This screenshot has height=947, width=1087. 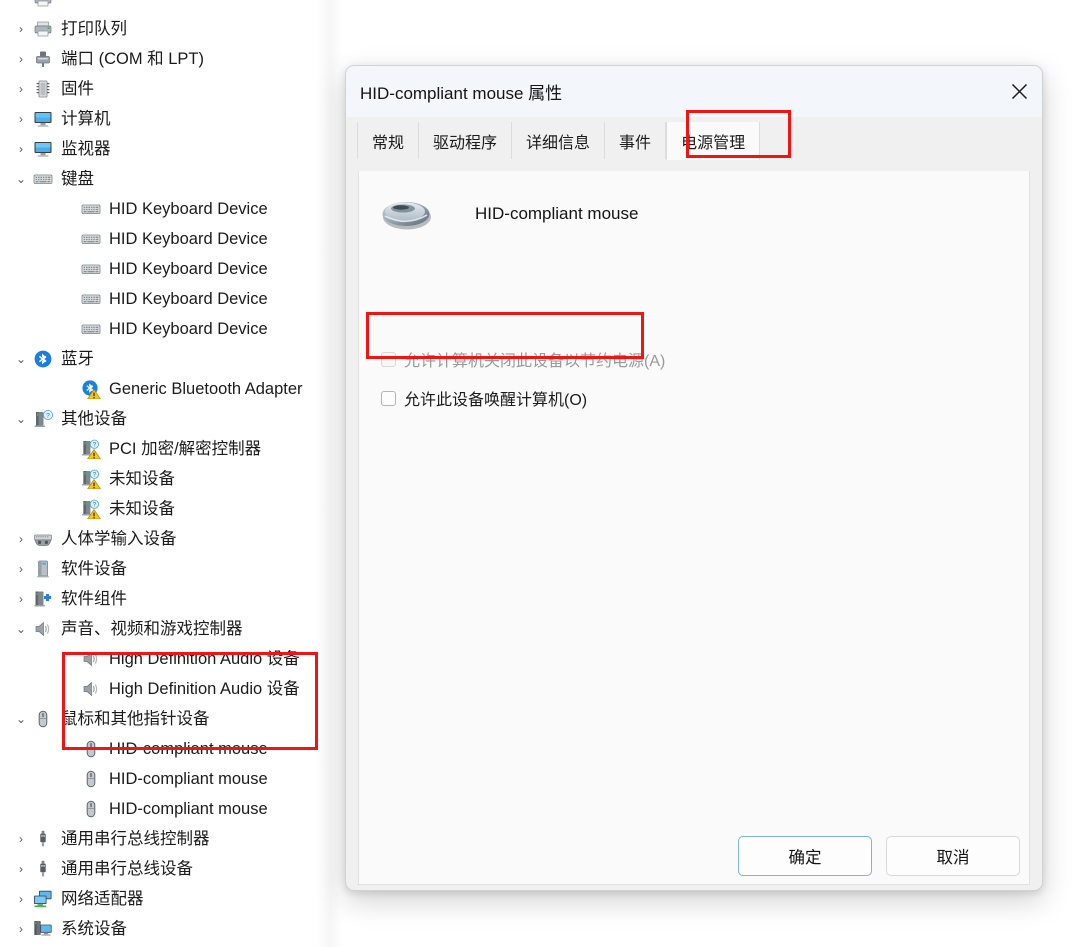 I want to click on checkbox-row-power-save: 允许计算机关闭此设备以节约电源(A), so click(x=694, y=359).